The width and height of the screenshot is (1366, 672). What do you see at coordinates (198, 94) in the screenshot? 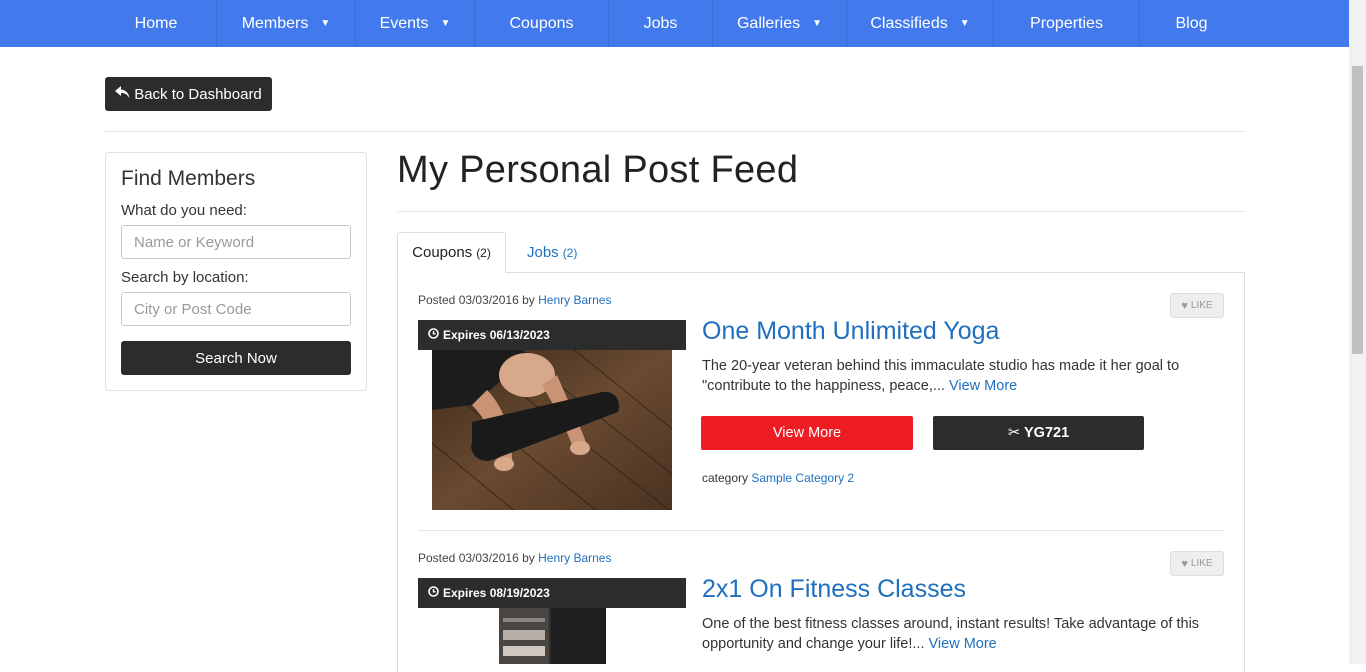
I see `back-button-label: Back to Dashboard` at bounding box center [198, 94].